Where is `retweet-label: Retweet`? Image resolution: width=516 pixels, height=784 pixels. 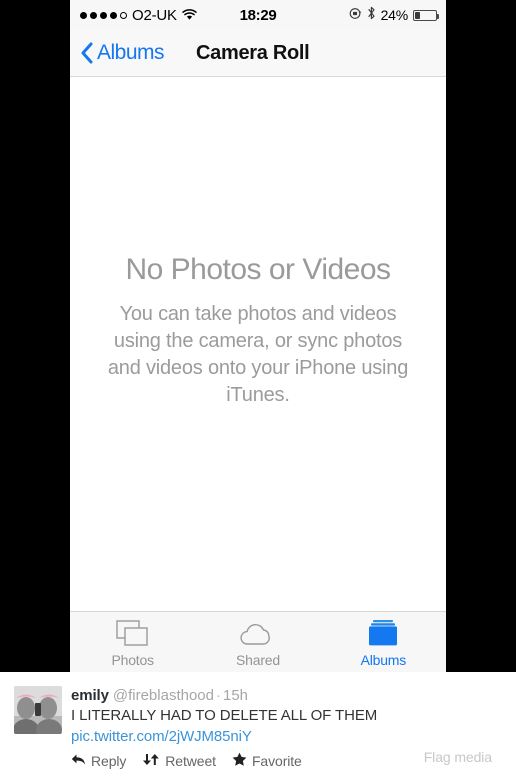
retweet-label: Retweet is located at coordinates (190, 760).